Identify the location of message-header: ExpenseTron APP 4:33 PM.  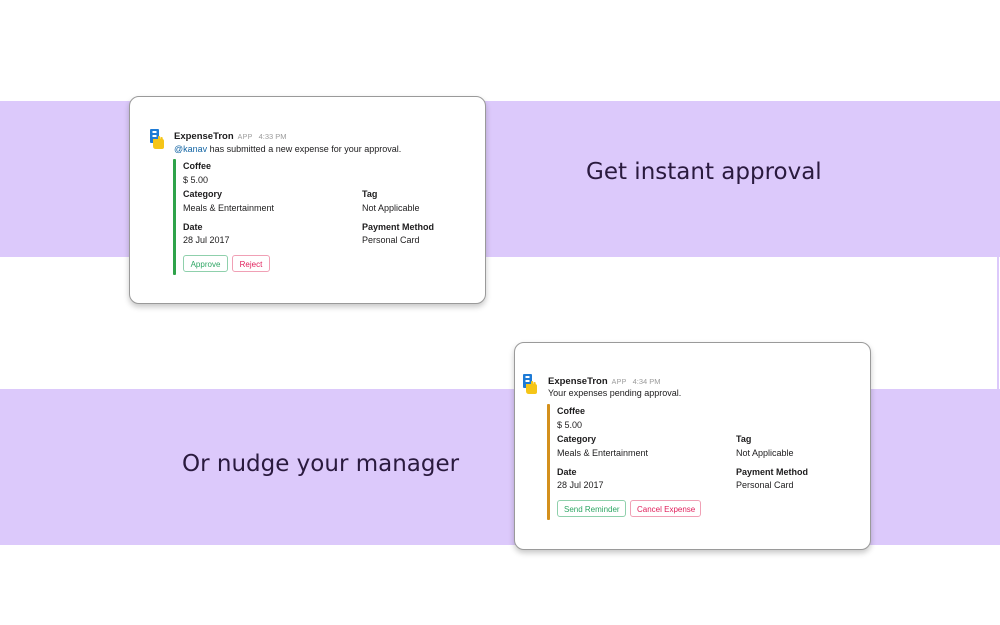
(230, 136).